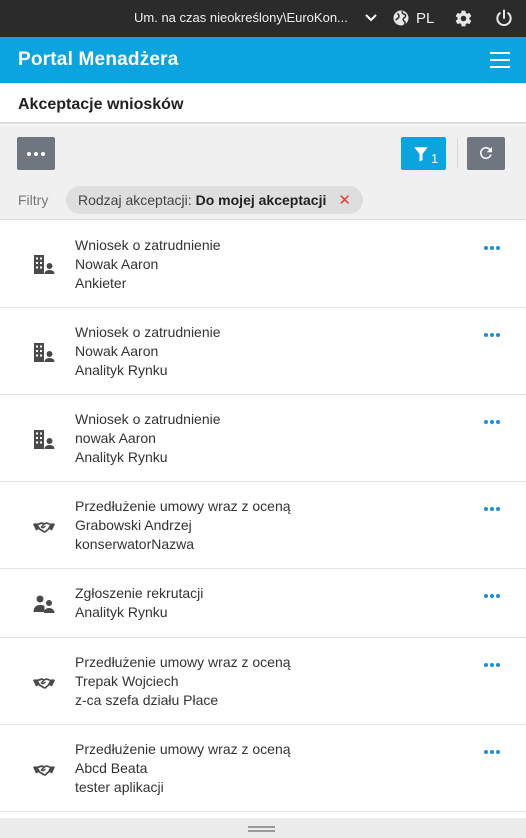 This screenshot has height=838, width=526. What do you see at coordinates (463, 18) in the screenshot?
I see `gear-icon` at bounding box center [463, 18].